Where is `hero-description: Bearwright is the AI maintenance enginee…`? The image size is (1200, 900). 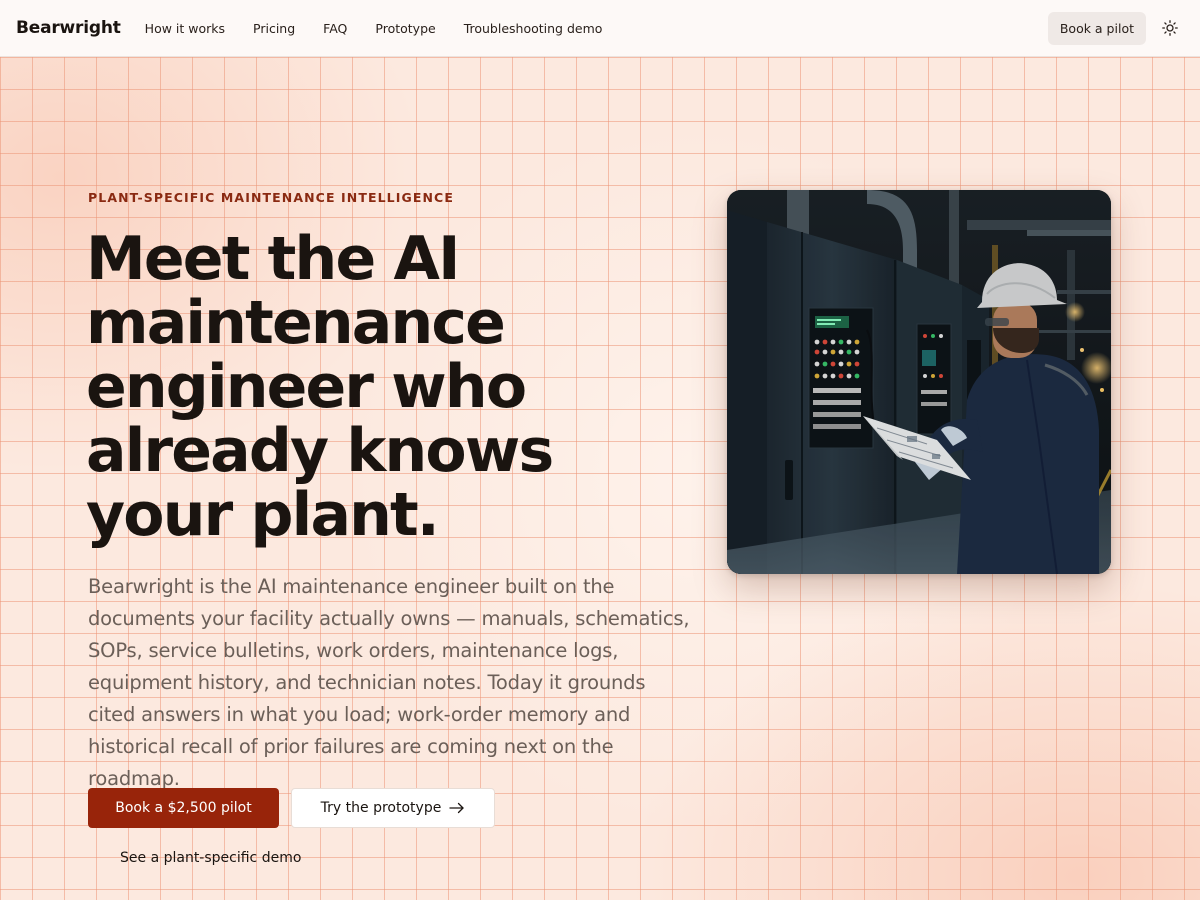
hero-description: Bearwright is the AI maintenance enginee… is located at coordinates (389, 682).